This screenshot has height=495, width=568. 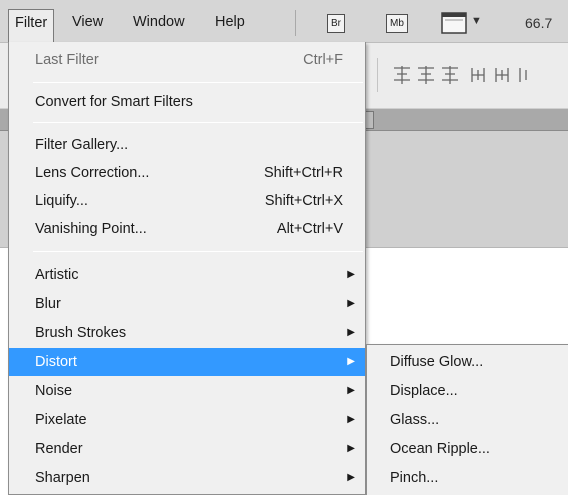 What do you see at coordinates (48, 304) in the screenshot?
I see `menu-item-label: Blur` at bounding box center [48, 304].